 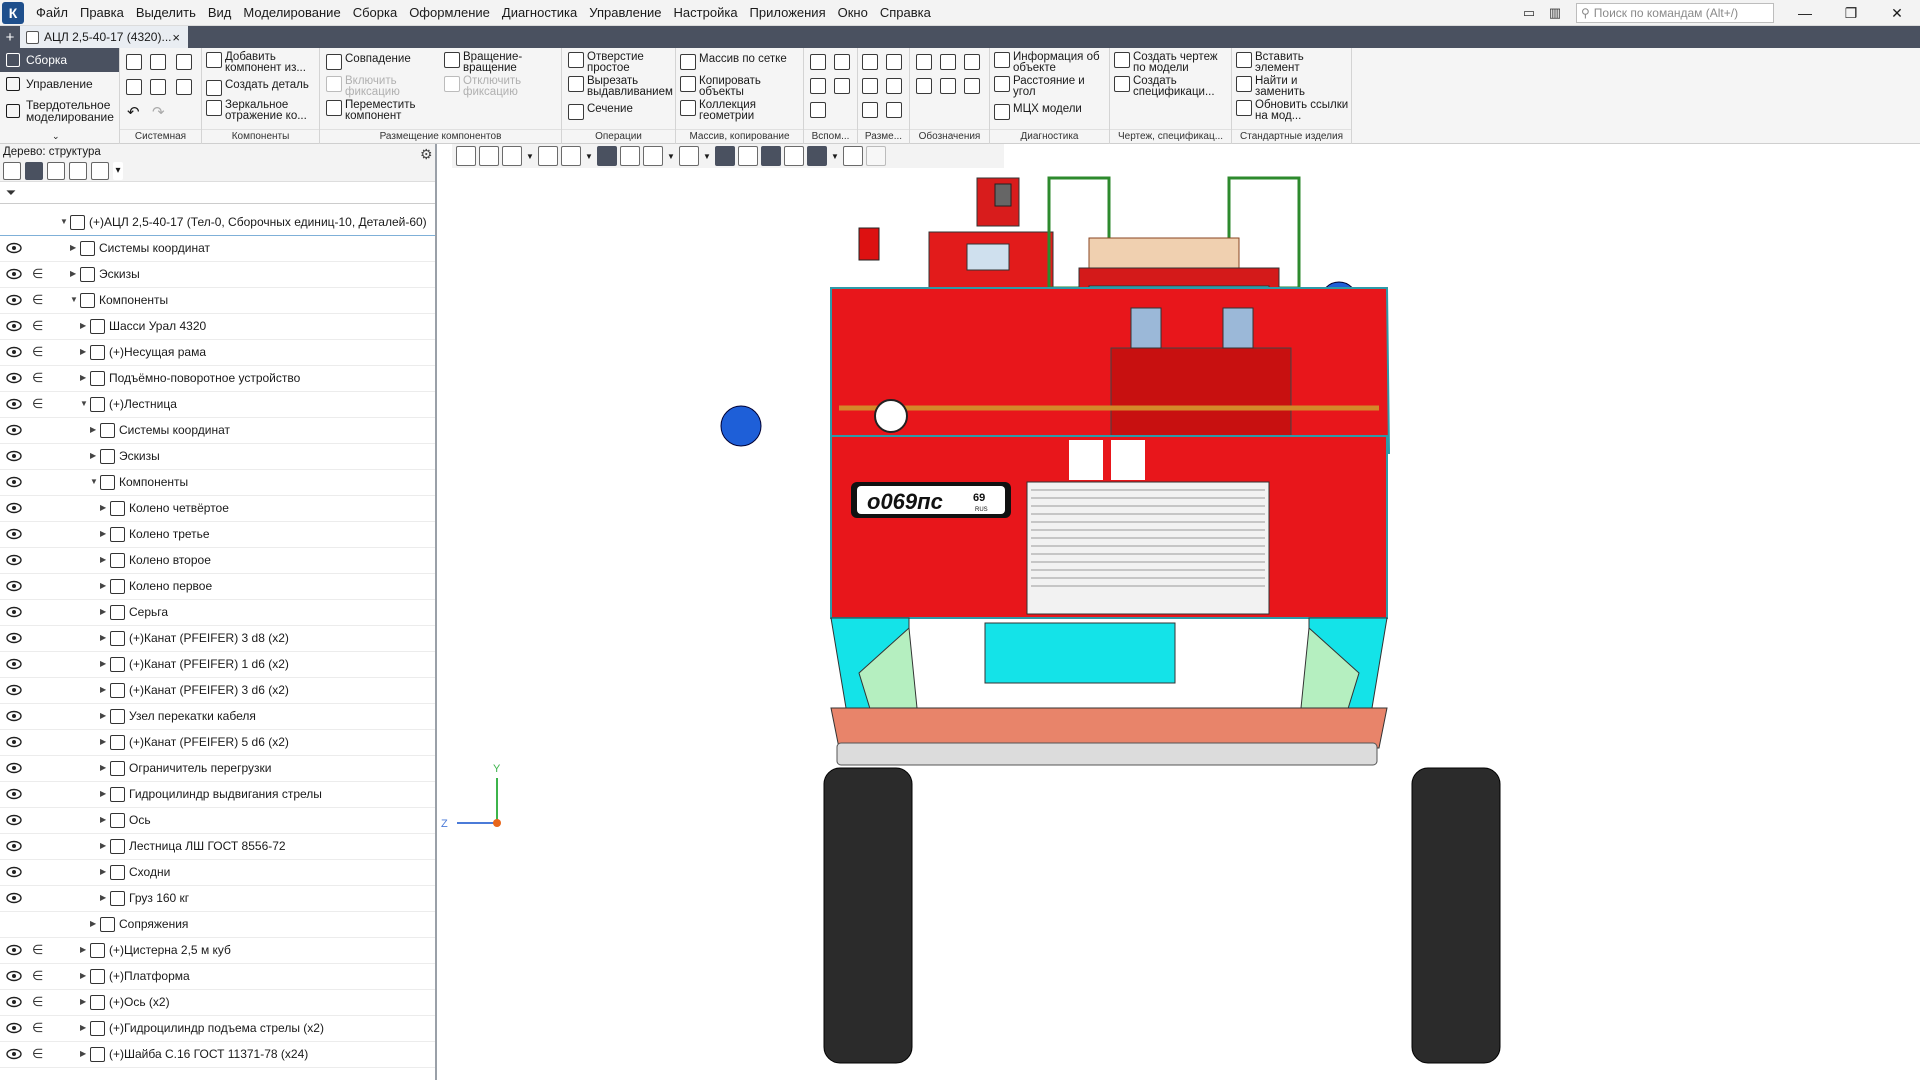 I want to click on hole-button: Отверстие простое, so click(x=620, y=62).